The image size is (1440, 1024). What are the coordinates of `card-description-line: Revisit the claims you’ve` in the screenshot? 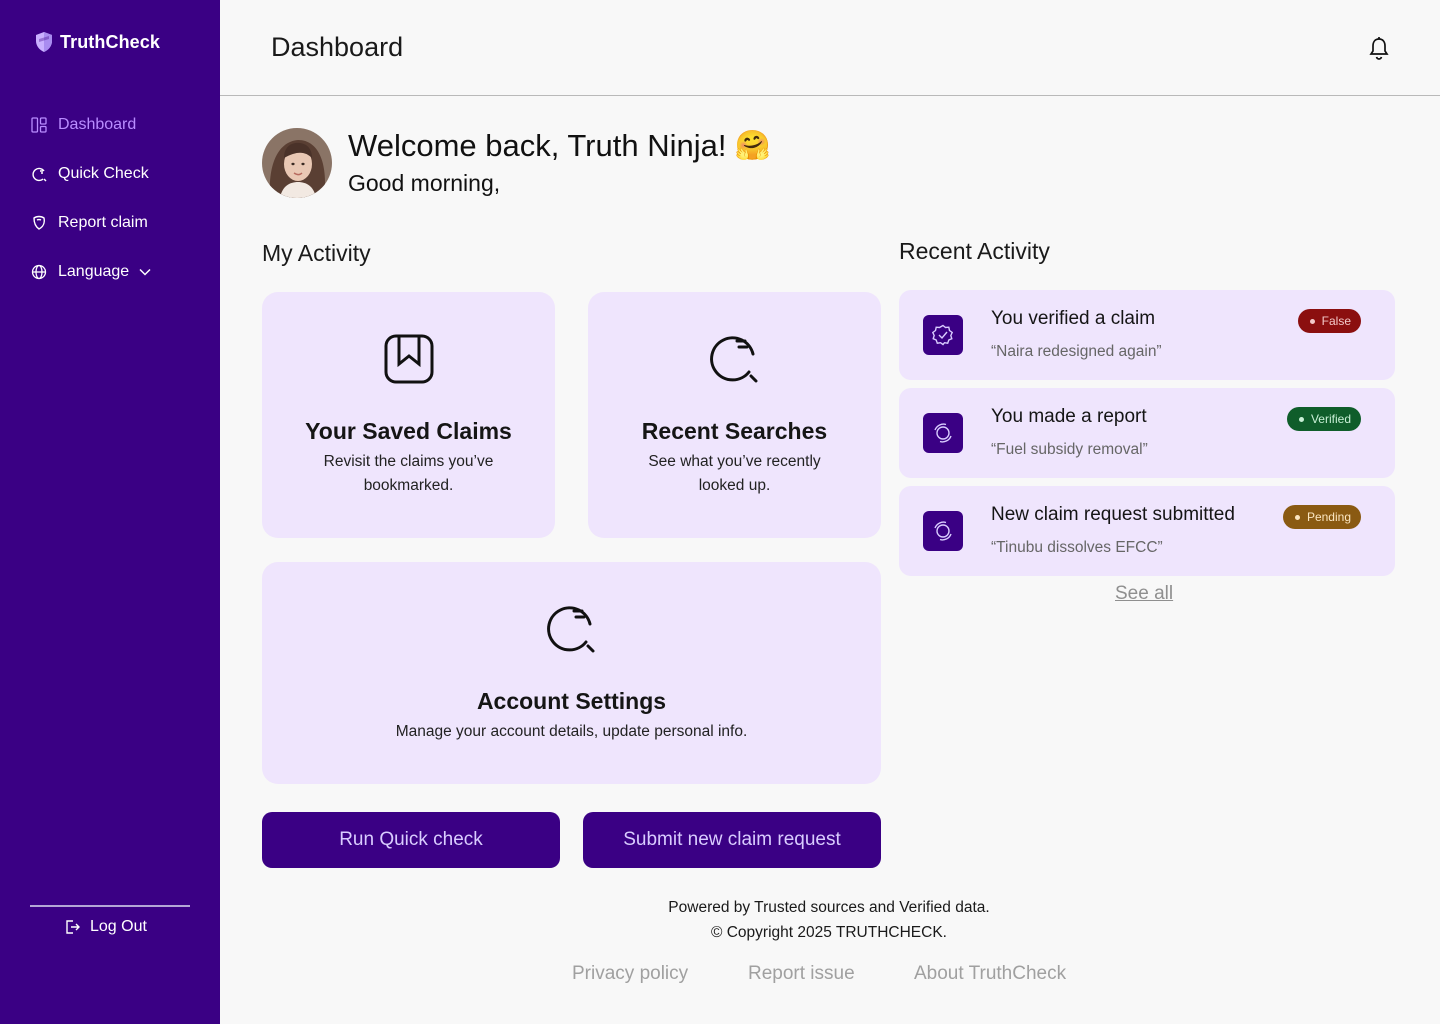 It's located at (408, 461).